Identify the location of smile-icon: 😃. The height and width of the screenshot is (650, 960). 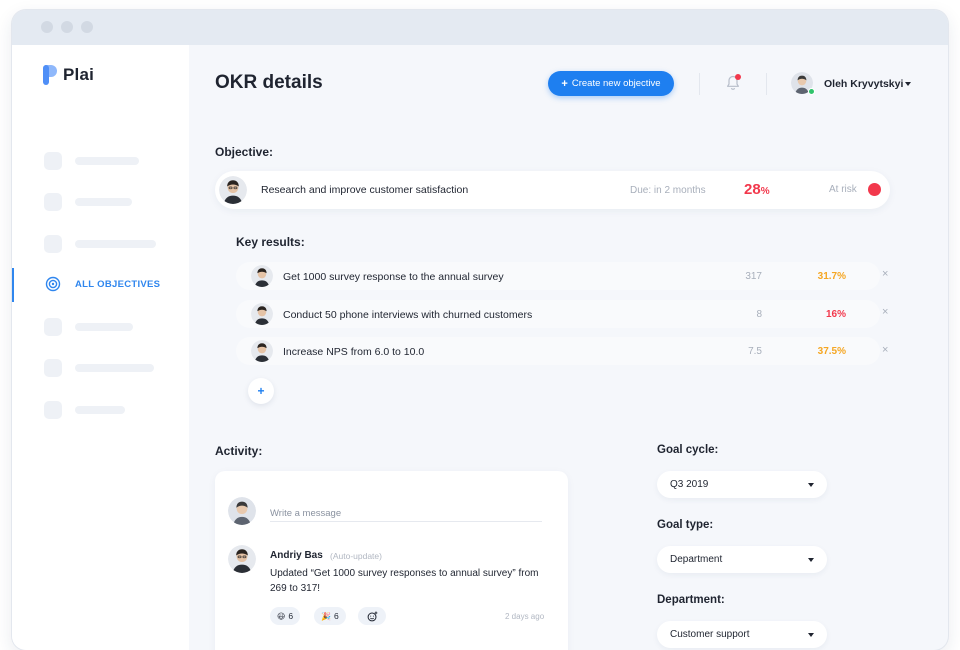
(281, 616).